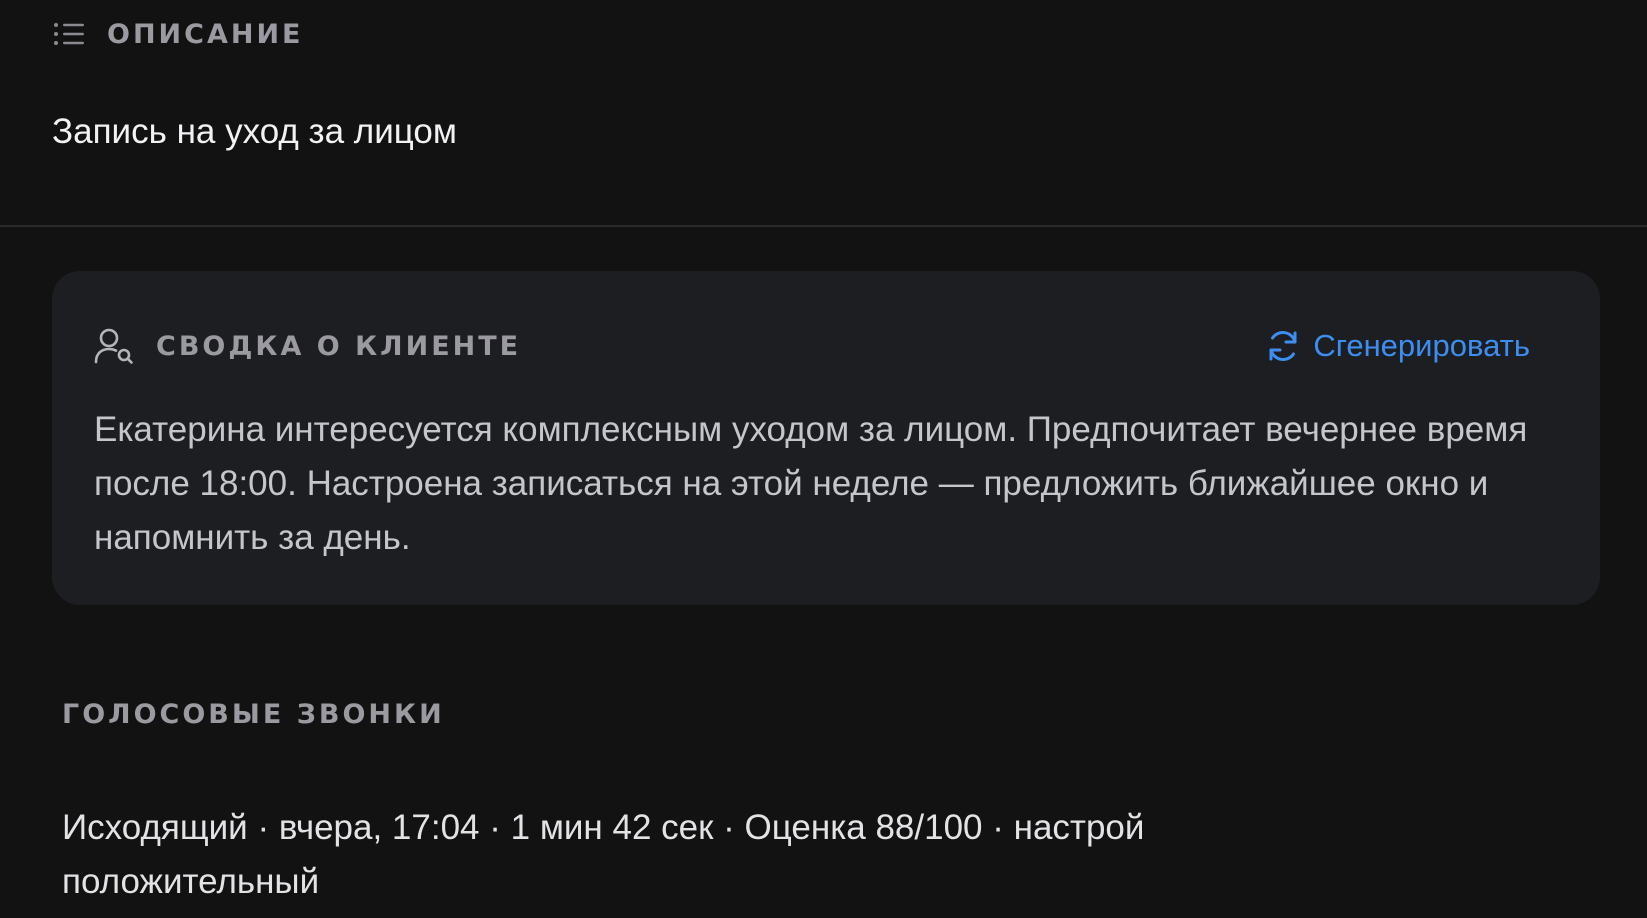  I want to click on refresh-icon, so click(1283, 346).